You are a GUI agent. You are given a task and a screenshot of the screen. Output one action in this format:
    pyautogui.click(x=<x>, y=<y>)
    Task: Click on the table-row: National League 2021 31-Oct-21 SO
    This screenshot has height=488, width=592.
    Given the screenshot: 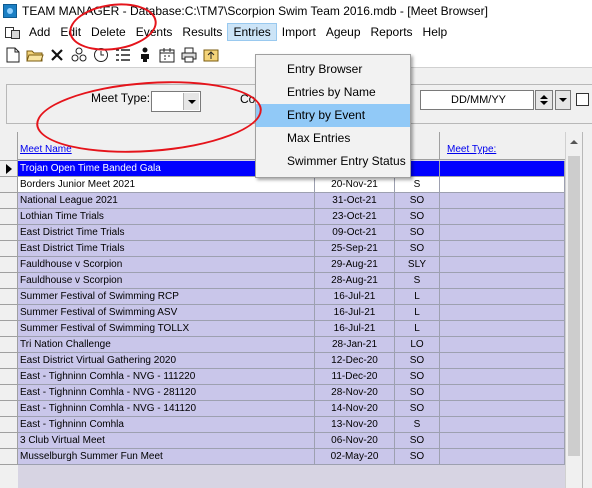 What is the action you would take?
    pyautogui.click(x=291, y=201)
    